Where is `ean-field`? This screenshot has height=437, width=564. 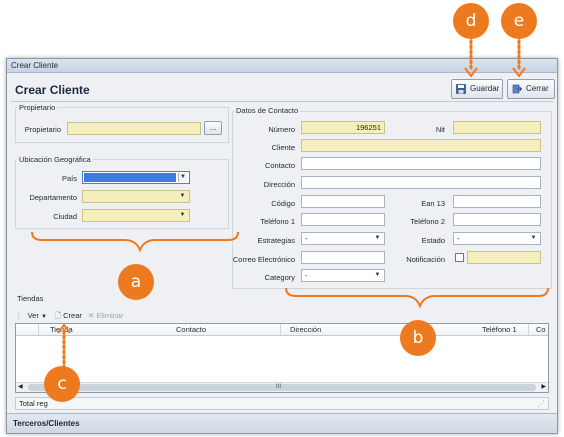 ean-field is located at coordinates (497, 201).